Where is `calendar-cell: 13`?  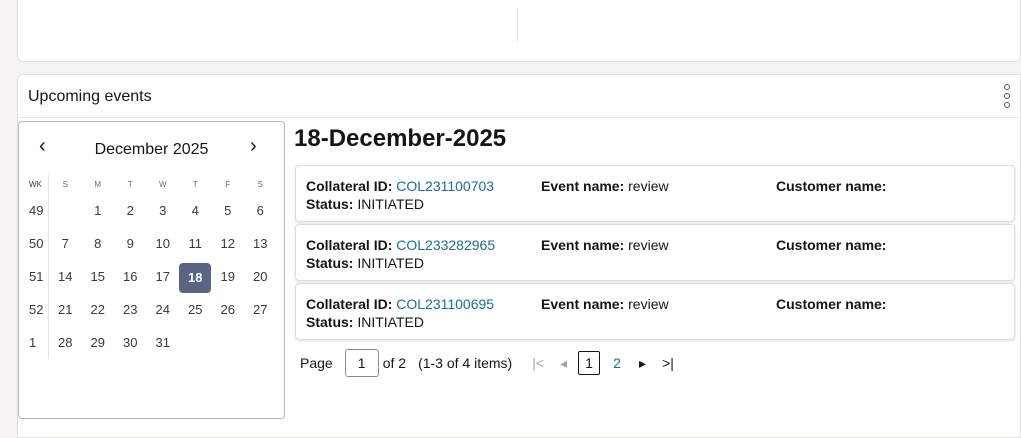 calendar-cell: 13 is located at coordinates (260, 243).